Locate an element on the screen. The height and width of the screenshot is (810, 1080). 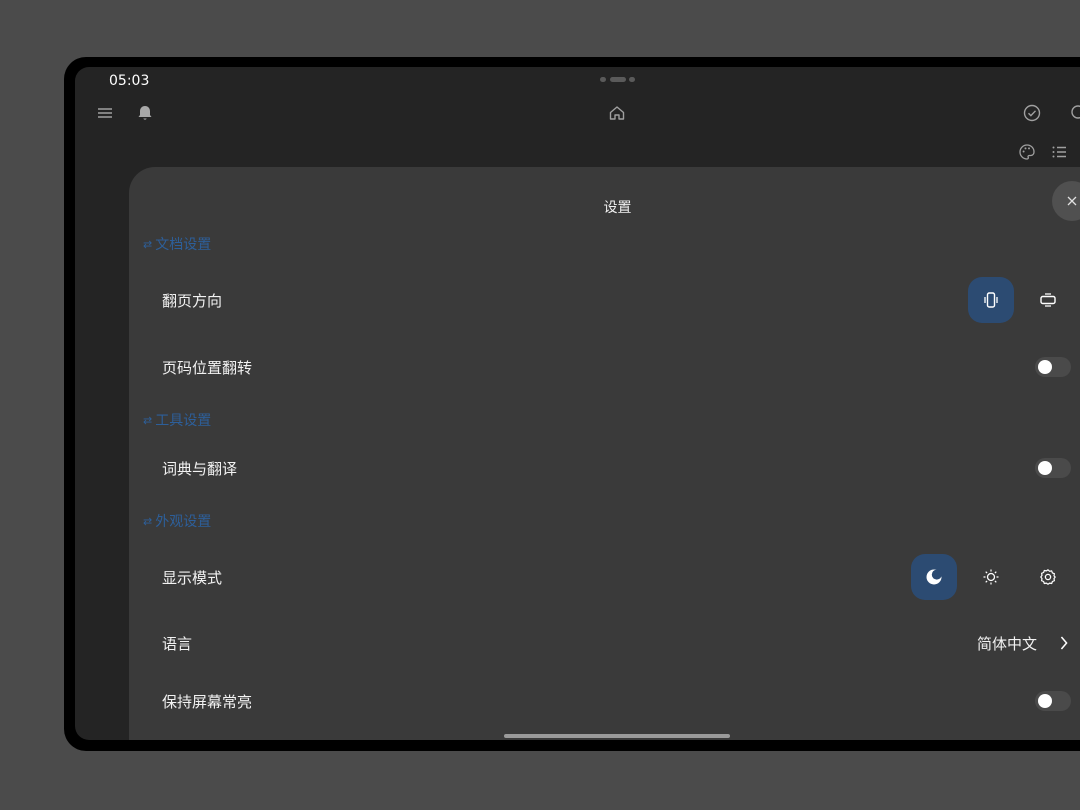
section-title: 外观设置 is located at coordinates (183, 522).